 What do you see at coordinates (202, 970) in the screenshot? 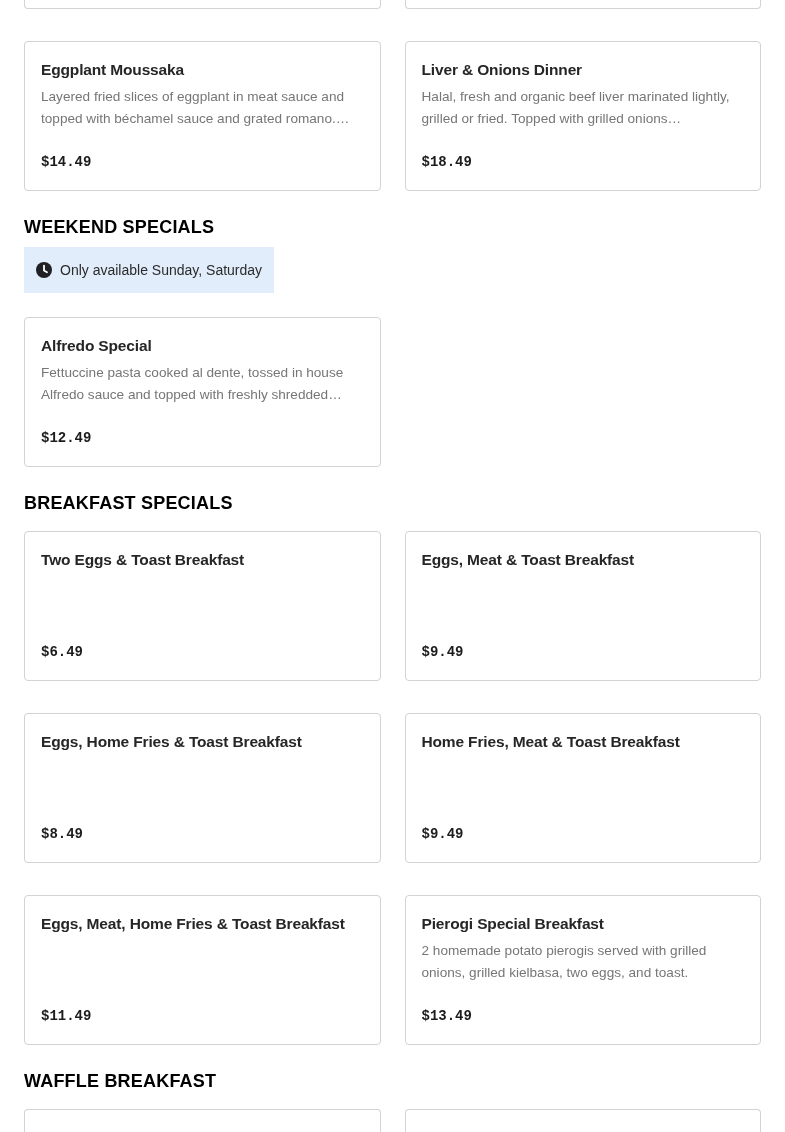
I see `menu-item-card: Eggs, Meat, Home Fries & Toast Breakfast $11.49` at bounding box center [202, 970].